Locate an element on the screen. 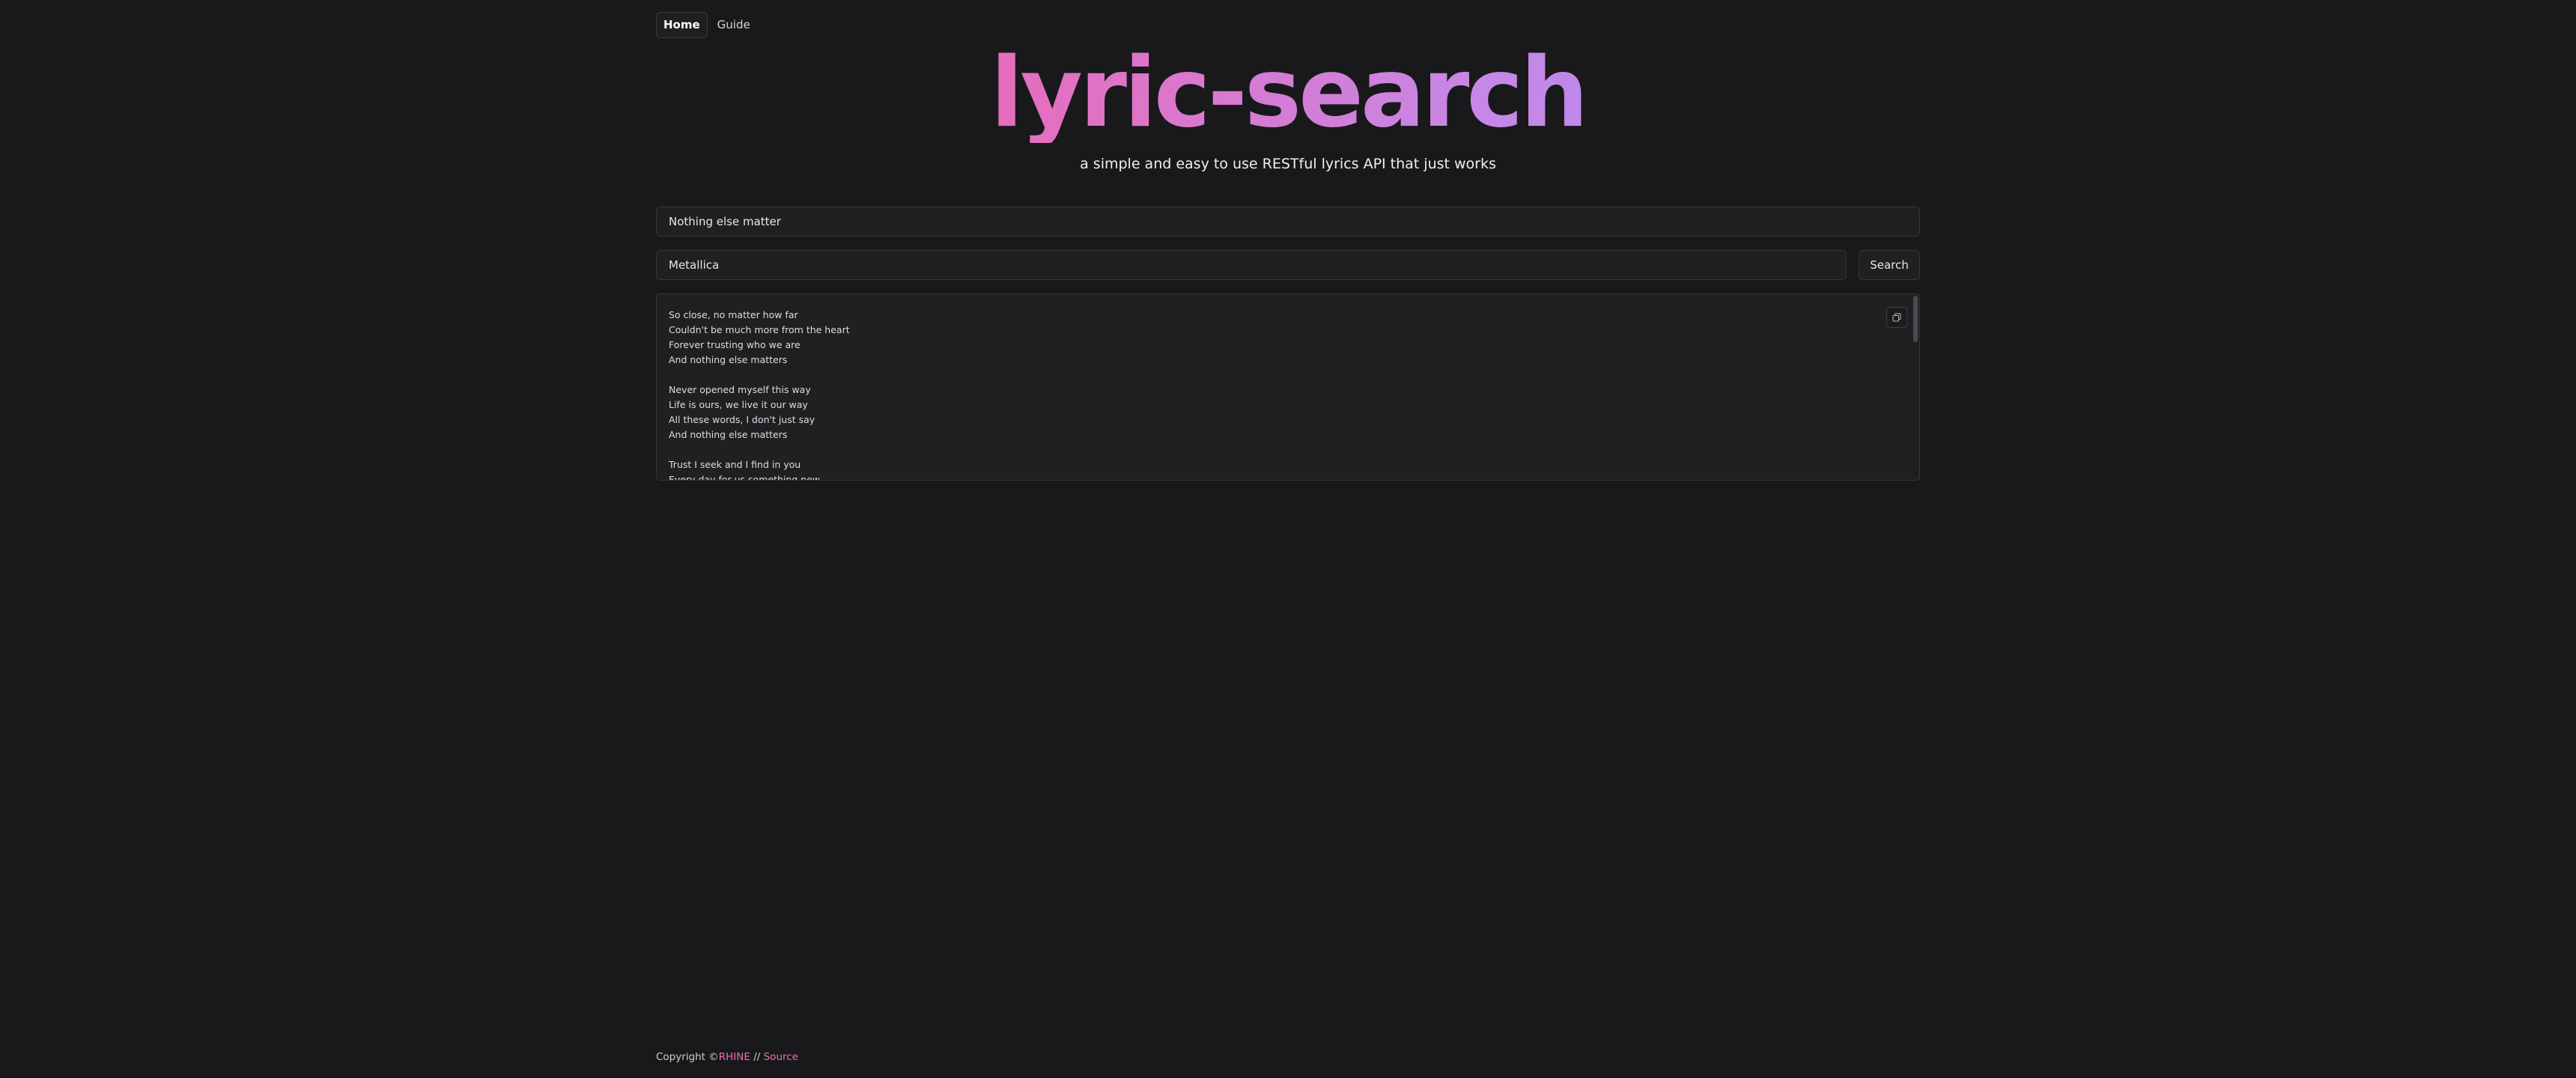  top-nav: Home Guide is located at coordinates (706, 25).